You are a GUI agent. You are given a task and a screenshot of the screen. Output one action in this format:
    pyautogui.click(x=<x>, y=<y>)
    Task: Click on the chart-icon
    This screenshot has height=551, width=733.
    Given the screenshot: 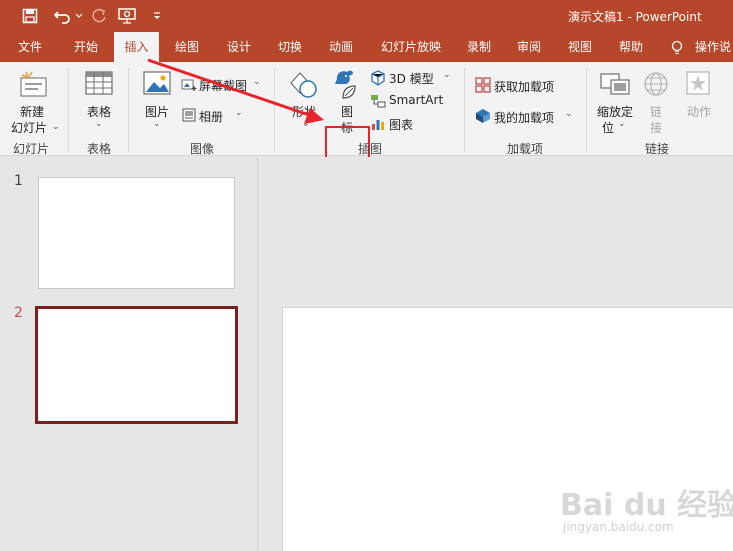 What is the action you would take?
    pyautogui.click(x=378, y=125)
    